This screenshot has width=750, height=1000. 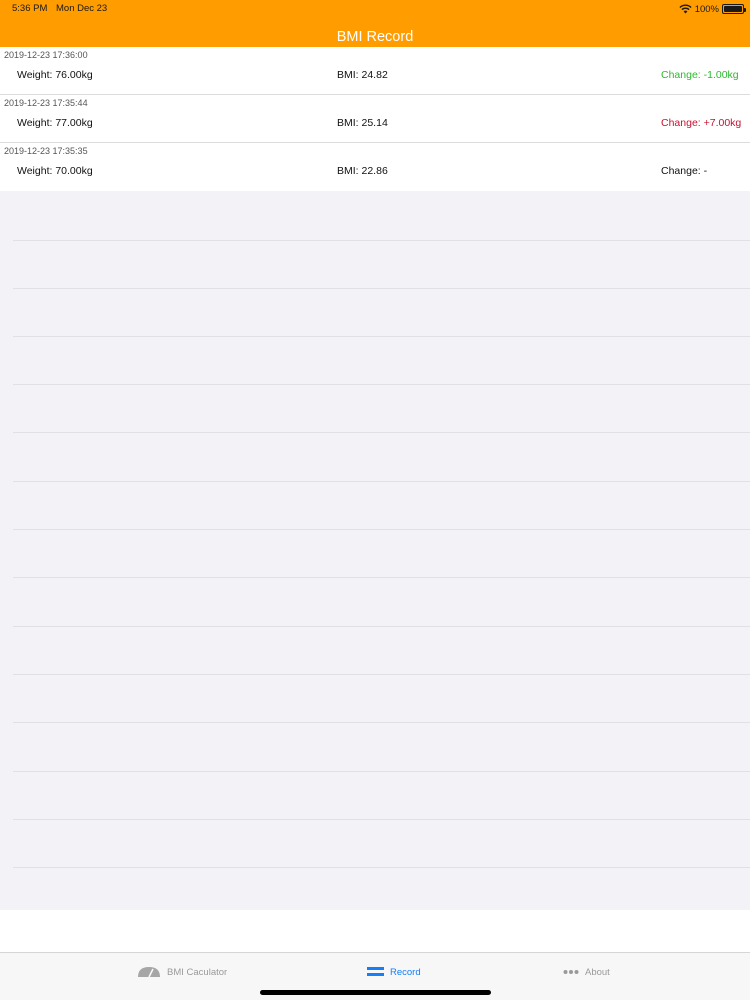 I want to click on status-date: Mon Dec 23, so click(x=82, y=8).